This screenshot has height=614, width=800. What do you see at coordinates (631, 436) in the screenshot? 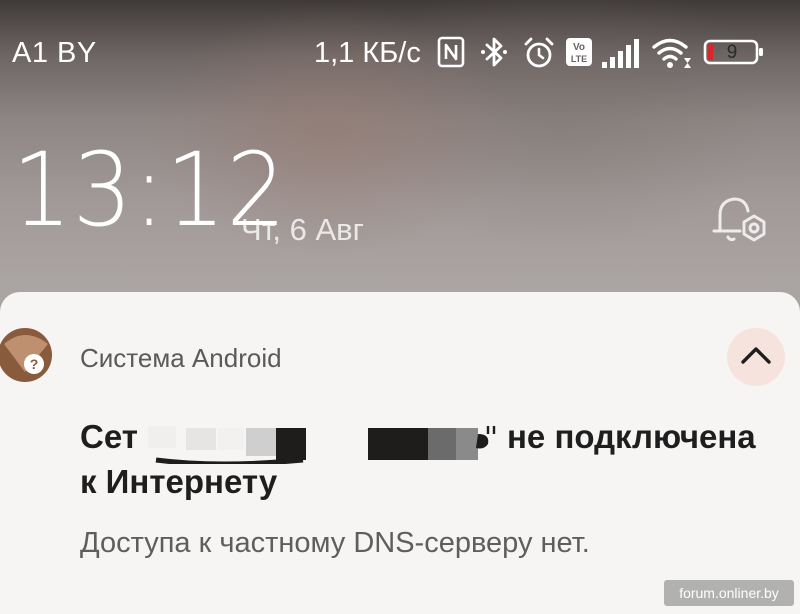
I see `notification-title-end: не подключена` at bounding box center [631, 436].